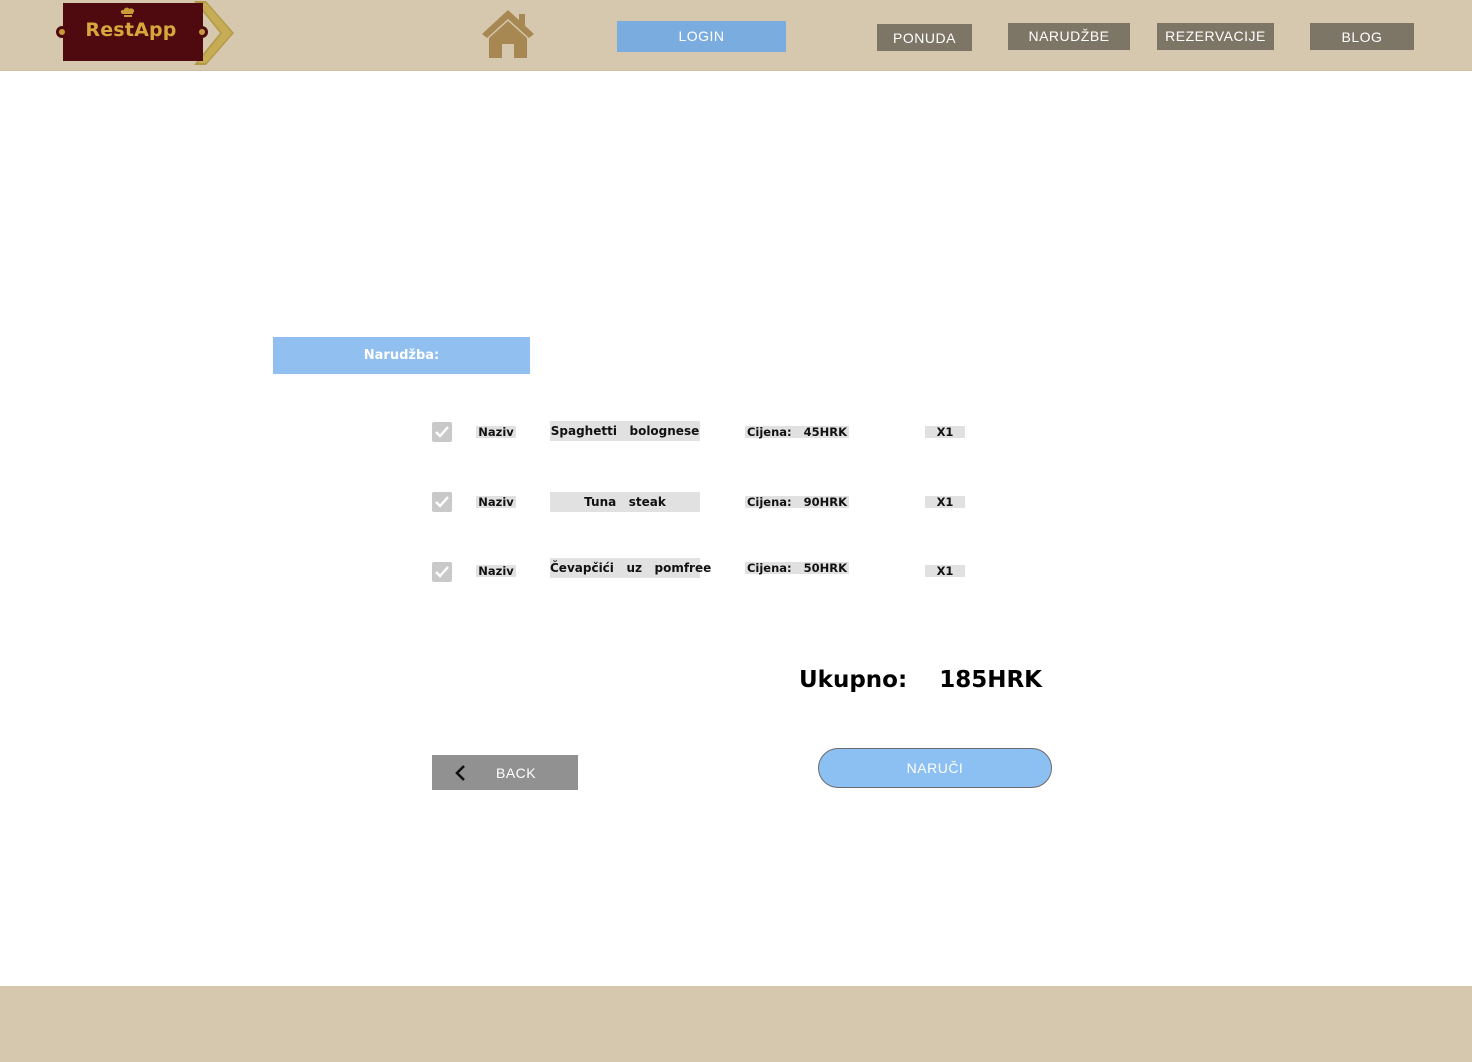 The width and height of the screenshot is (1472, 1062). I want to click on back-button-label: BACK, so click(516, 773).